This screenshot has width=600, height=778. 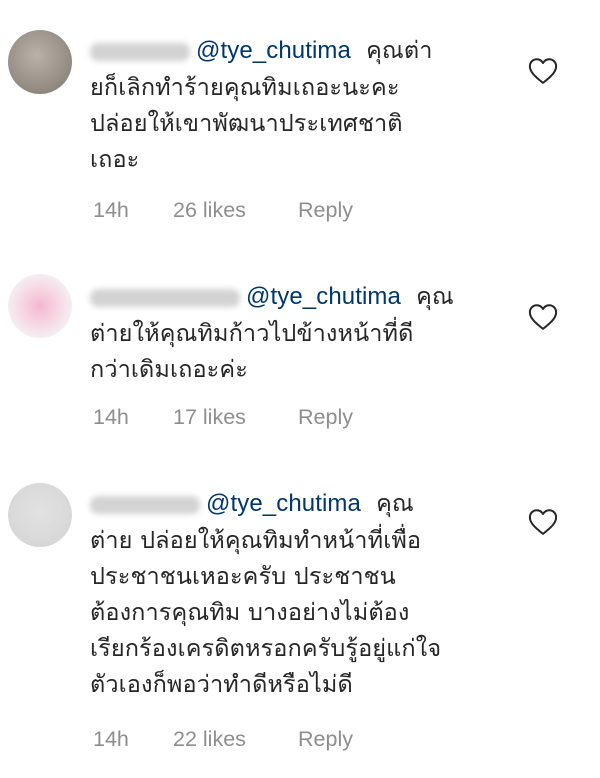 I want to click on comment-meta: 14h 22 likes Reply, so click(x=223, y=739).